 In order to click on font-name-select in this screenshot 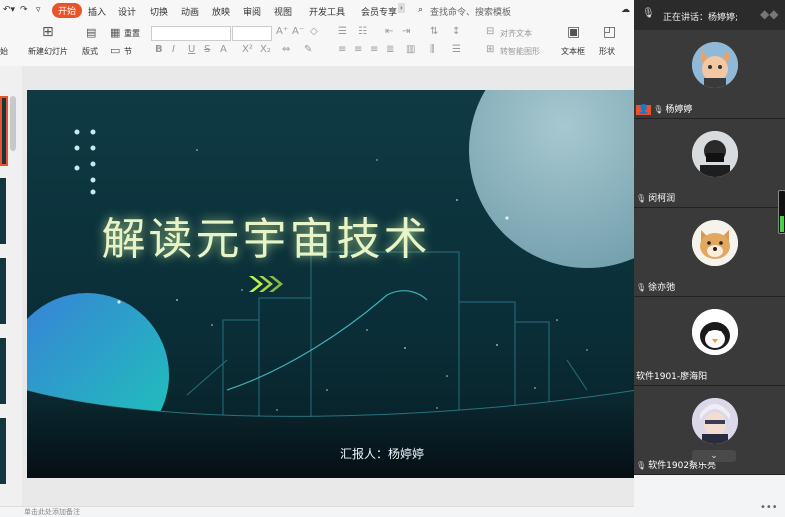, I will do `click(191, 33)`.